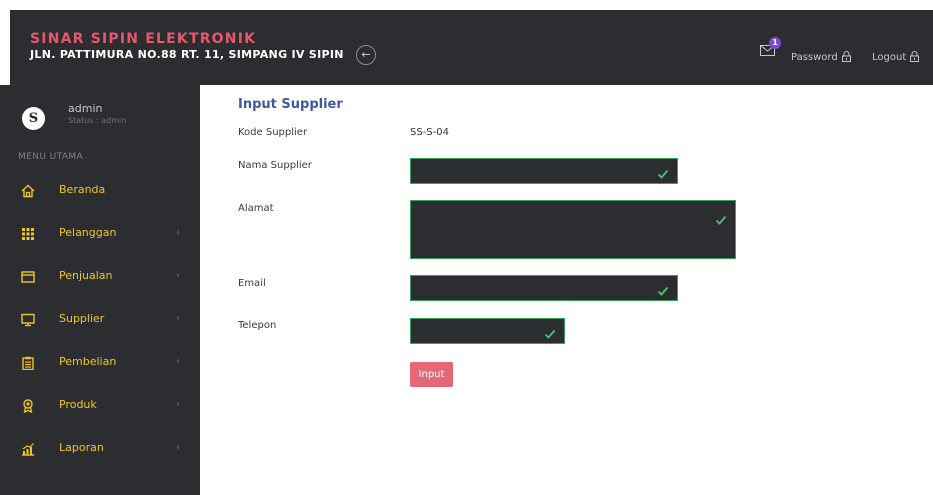  What do you see at coordinates (431, 374) in the screenshot?
I see `input-submit-button: Input` at bounding box center [431, 374].